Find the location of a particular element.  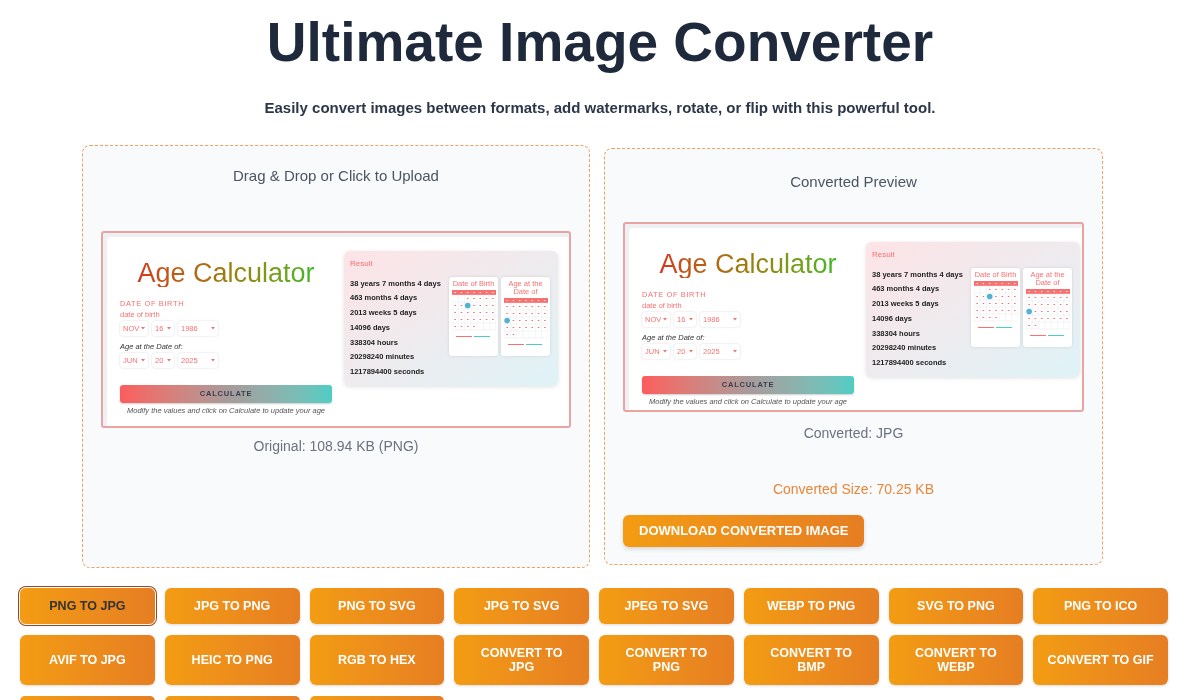

conversion-button: PNG TO ICO is located at coordinates (1100, 606).